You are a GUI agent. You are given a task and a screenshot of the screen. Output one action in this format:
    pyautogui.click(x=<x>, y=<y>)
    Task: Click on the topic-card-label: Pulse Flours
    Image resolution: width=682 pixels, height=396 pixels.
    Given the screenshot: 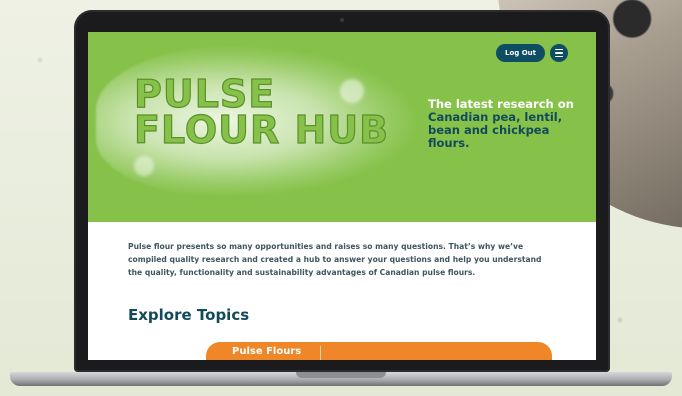 What is the action you would take?
    pyautogui.click(x=267, y=351)
    